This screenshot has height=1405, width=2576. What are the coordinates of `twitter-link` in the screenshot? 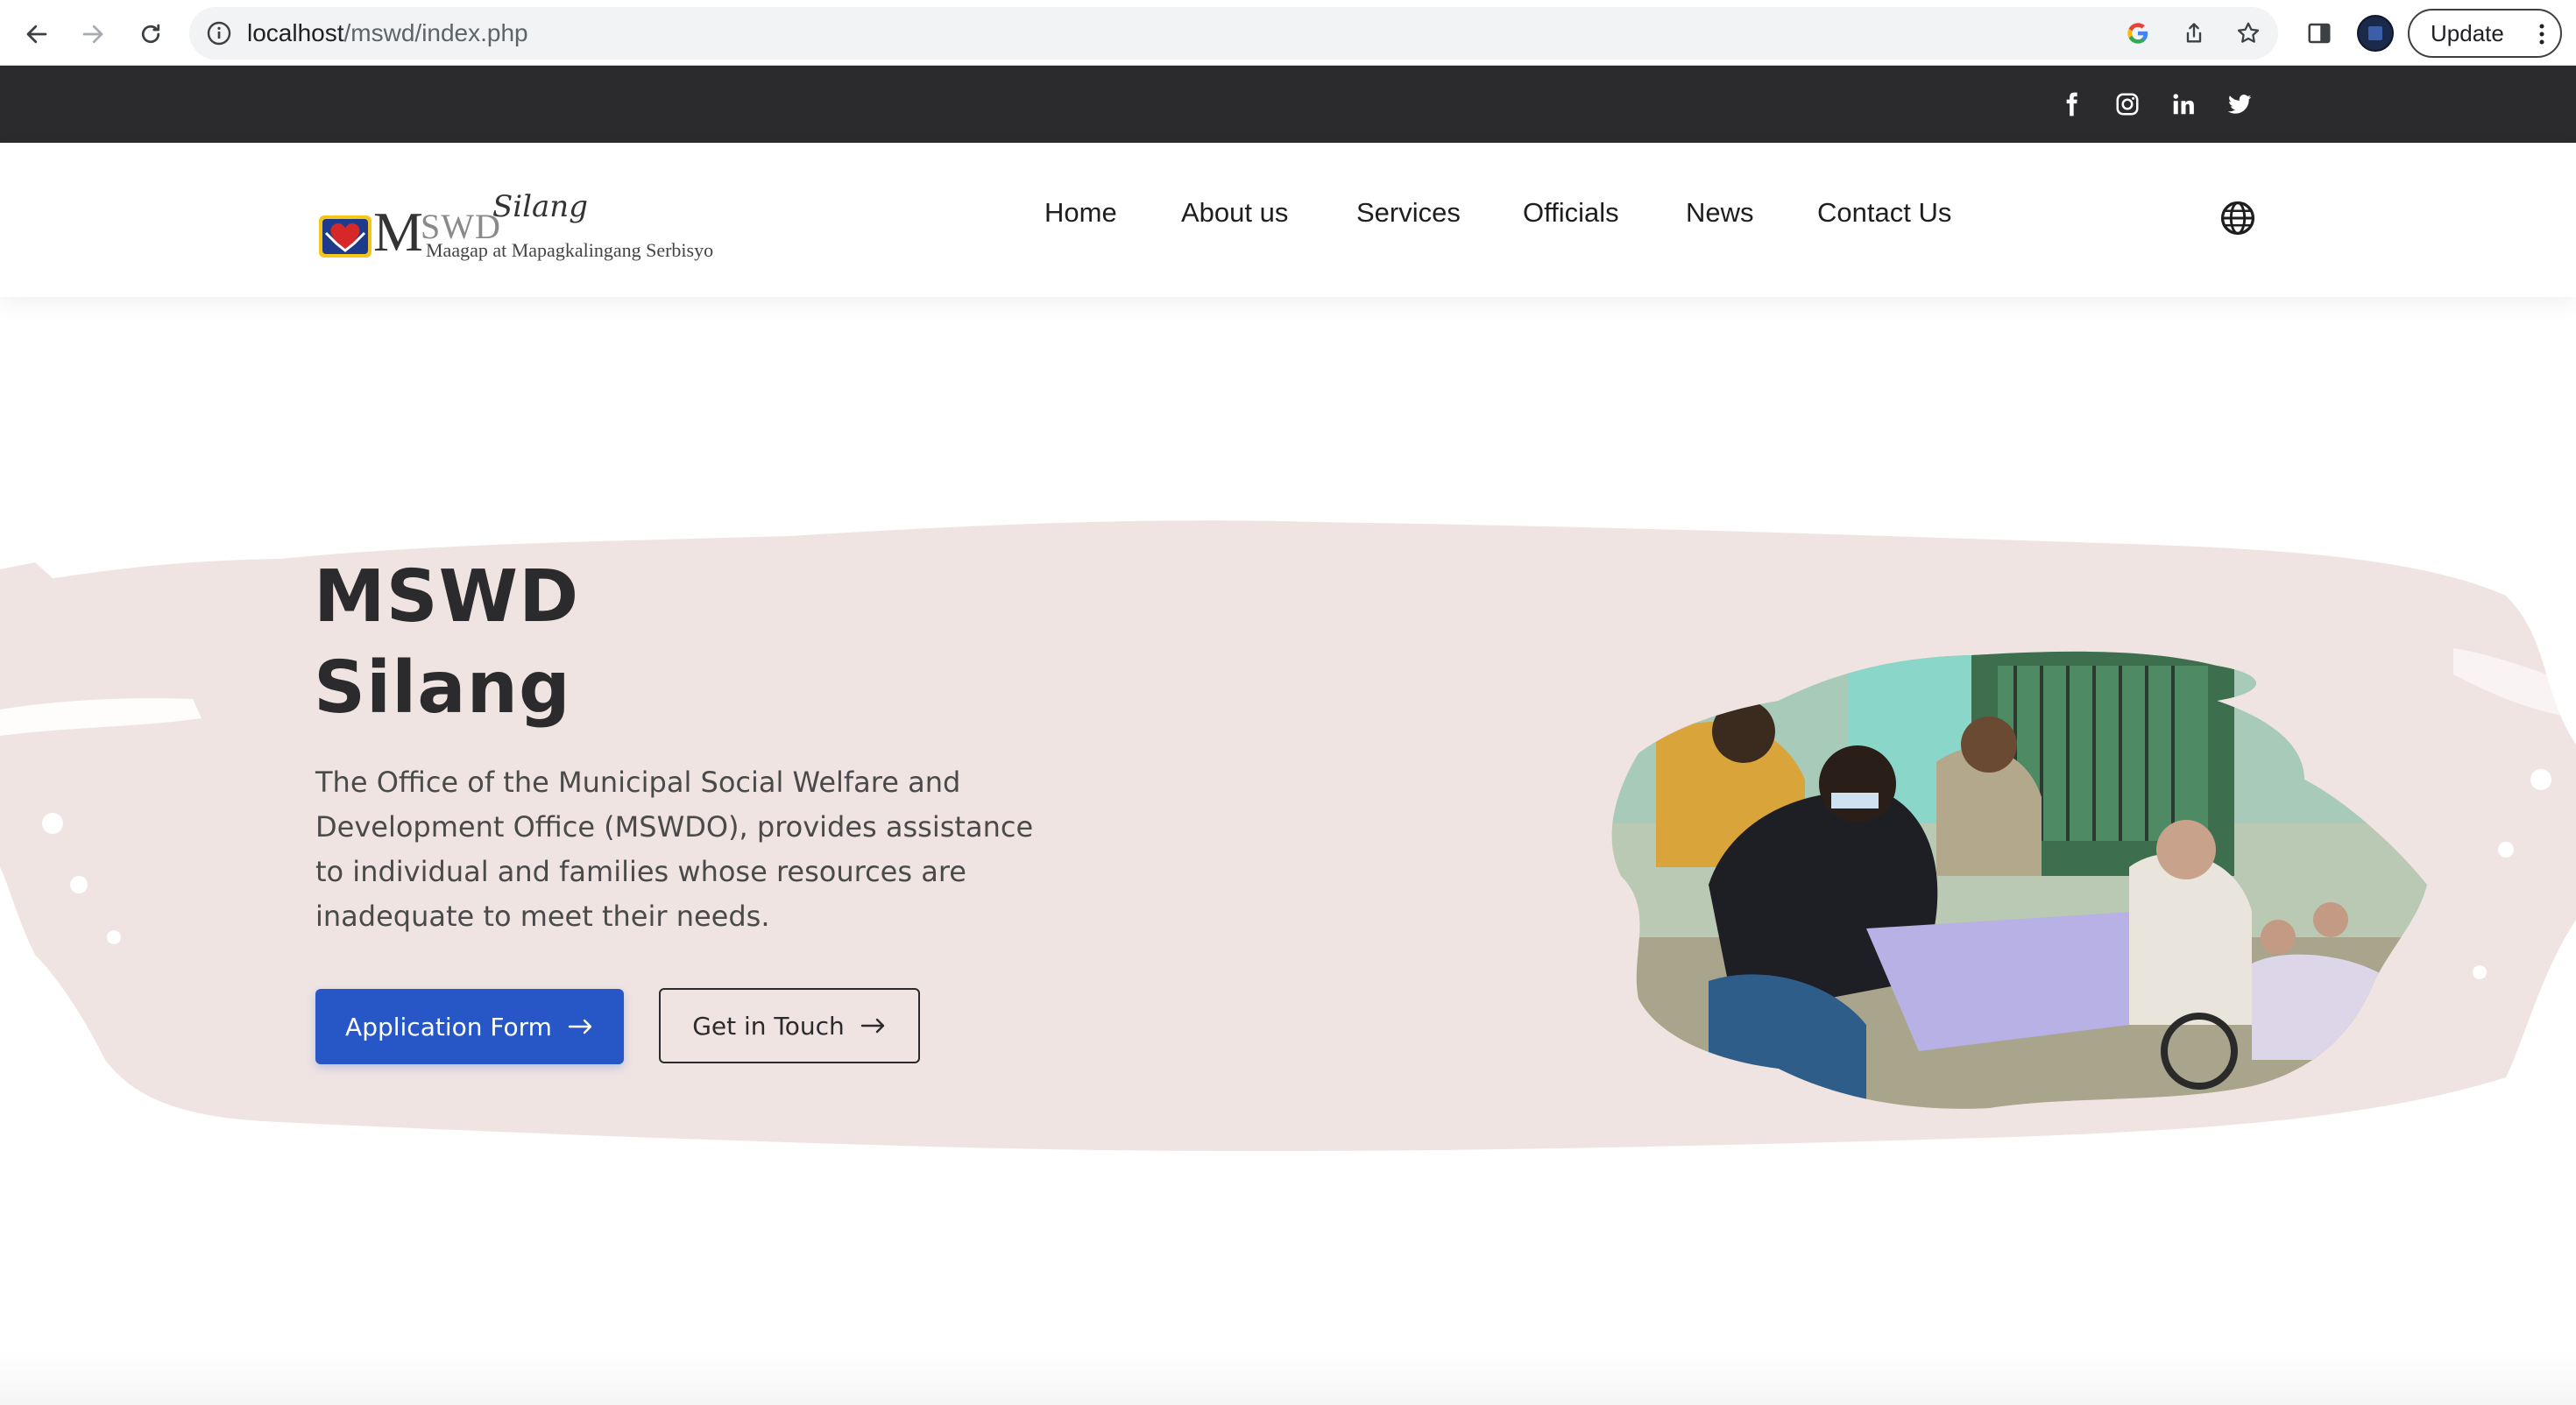 It's located at (2239, 104).